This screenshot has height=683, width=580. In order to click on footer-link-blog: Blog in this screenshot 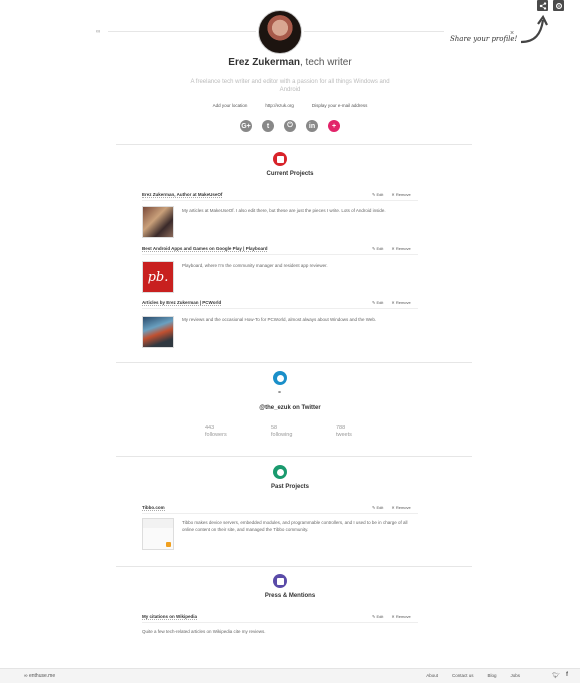, I will do `click(491, 675)`.